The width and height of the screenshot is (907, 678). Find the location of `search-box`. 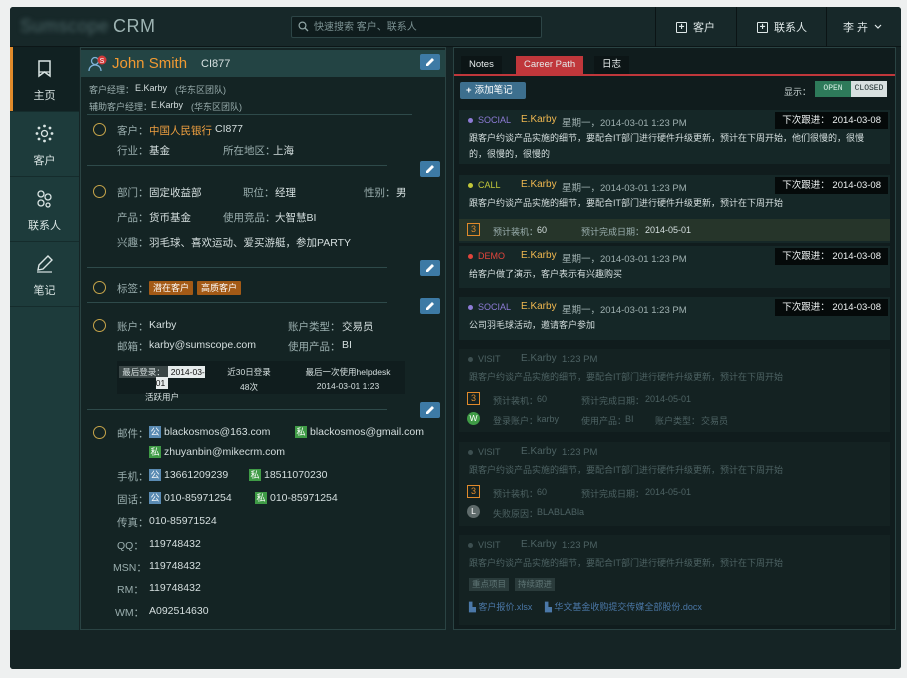

search-box is located at coordinates (416, 27).